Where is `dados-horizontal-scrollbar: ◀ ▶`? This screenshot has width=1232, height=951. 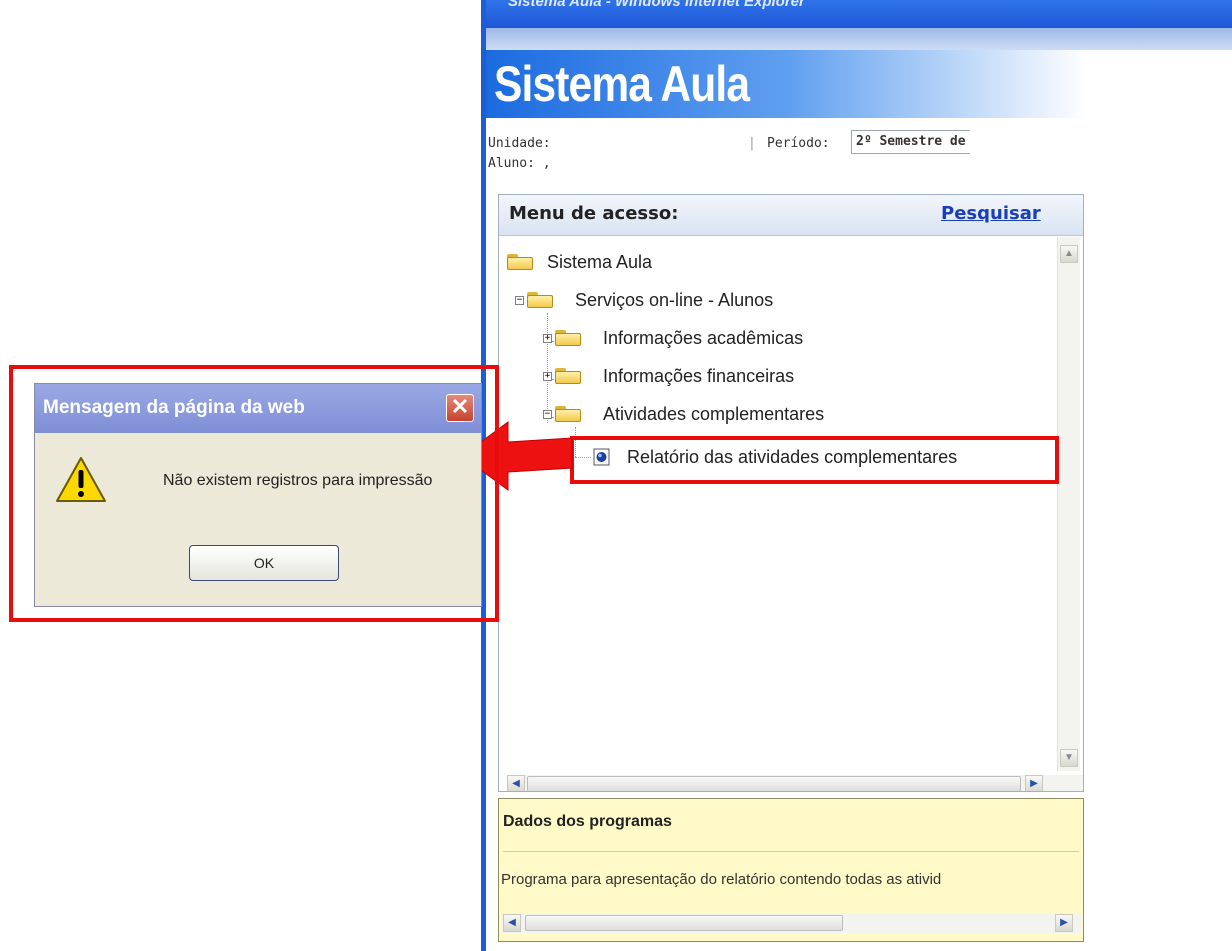 dados-horizontal-scrollbar: ◀ ▶ is located at coordinates (791, 923).